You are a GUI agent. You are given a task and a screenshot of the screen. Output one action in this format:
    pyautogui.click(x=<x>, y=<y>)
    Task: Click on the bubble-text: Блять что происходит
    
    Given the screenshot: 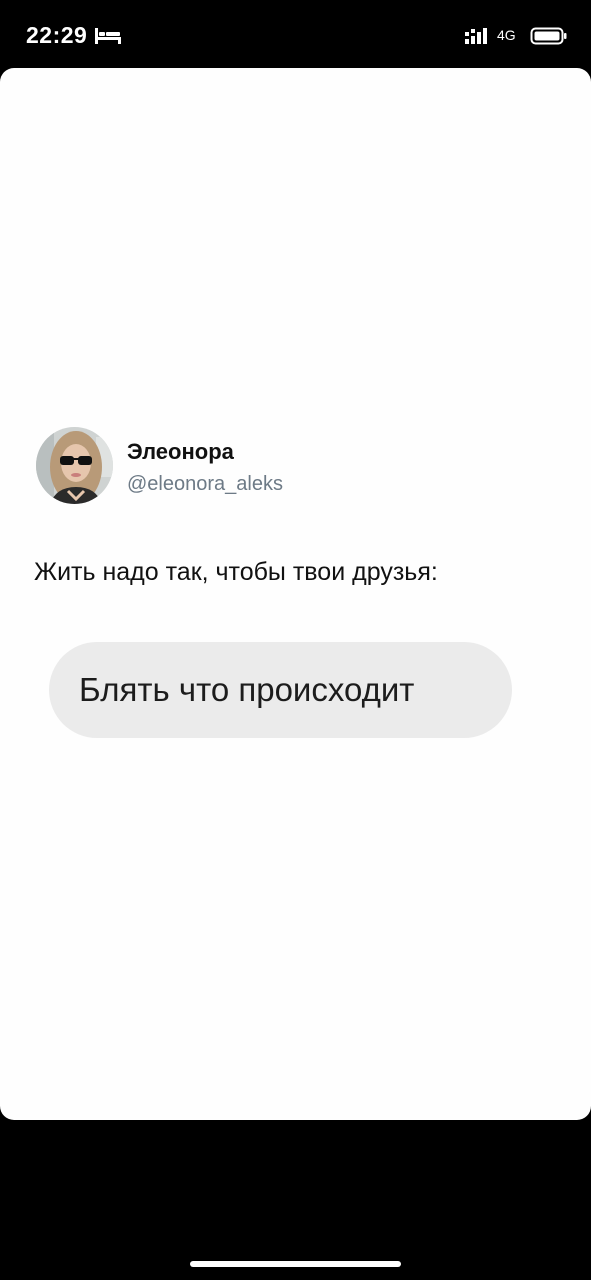 What is the action you would take?
    pyautogui.click(x=247, y=689)
    